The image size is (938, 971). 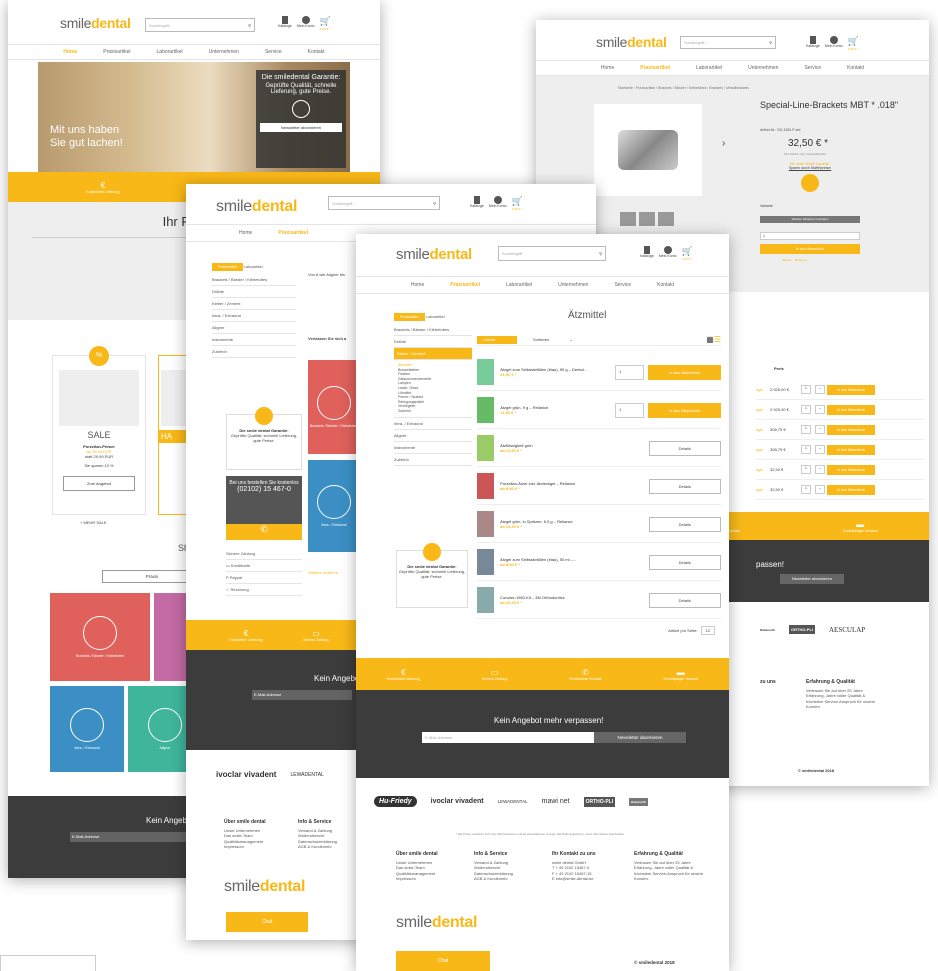 What do you see at coordinates (356, 117) in the screenshot?
I see `hero-next-arrow: ›` at bounding box center [356, 117].